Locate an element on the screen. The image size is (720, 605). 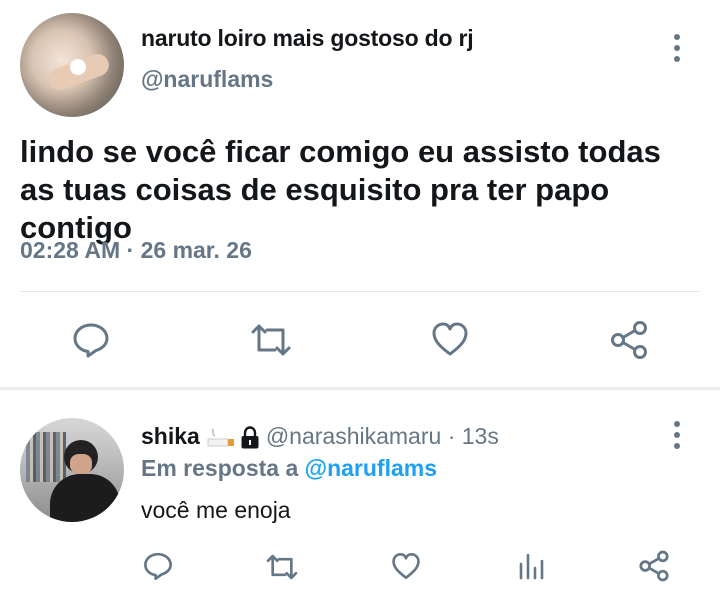
replying-to-line: Em resposta a @naruflams is located at coordinates (289, 468).